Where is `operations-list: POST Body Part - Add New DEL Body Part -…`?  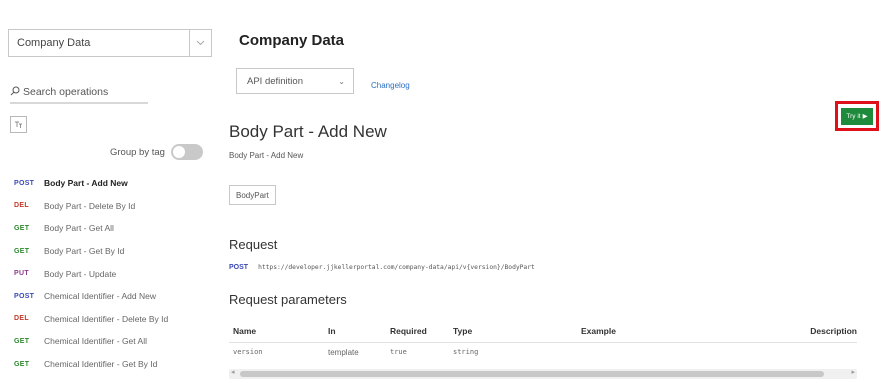 operations-list: POST Body Part - Add New DEL Body Part -… is located at coordinates (114, 273).